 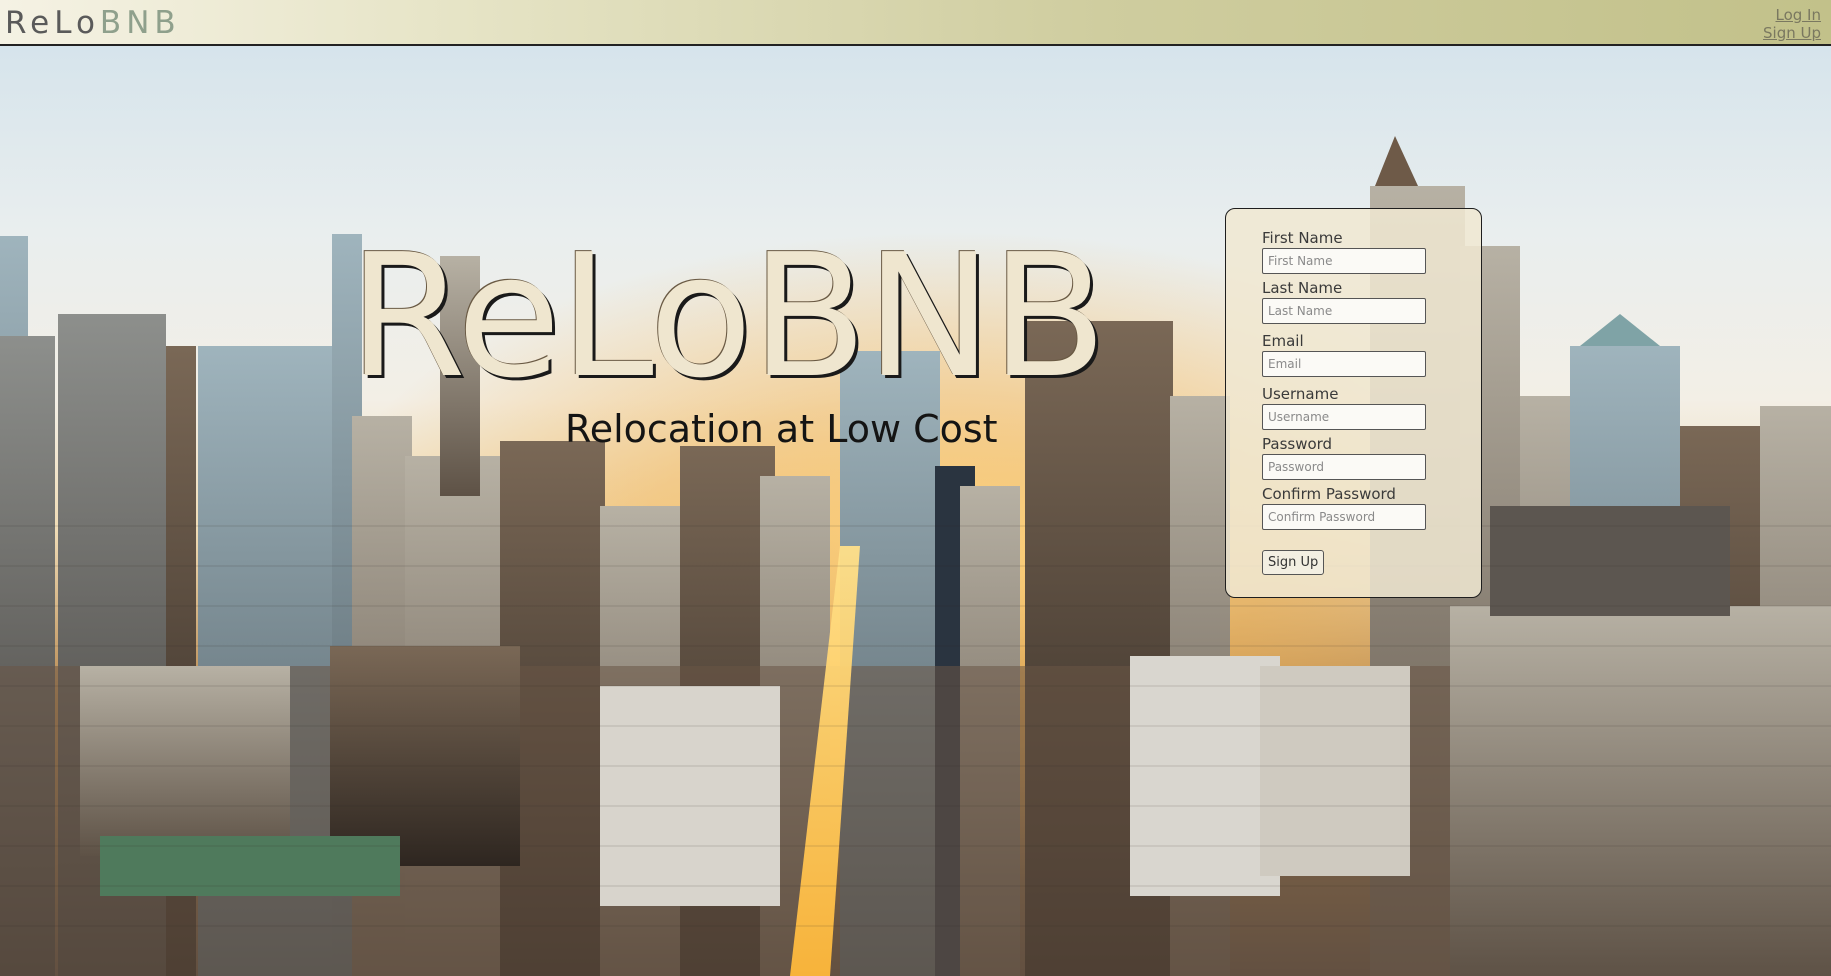 I want to click on username-label: Username, so click(x=1300, y=394).